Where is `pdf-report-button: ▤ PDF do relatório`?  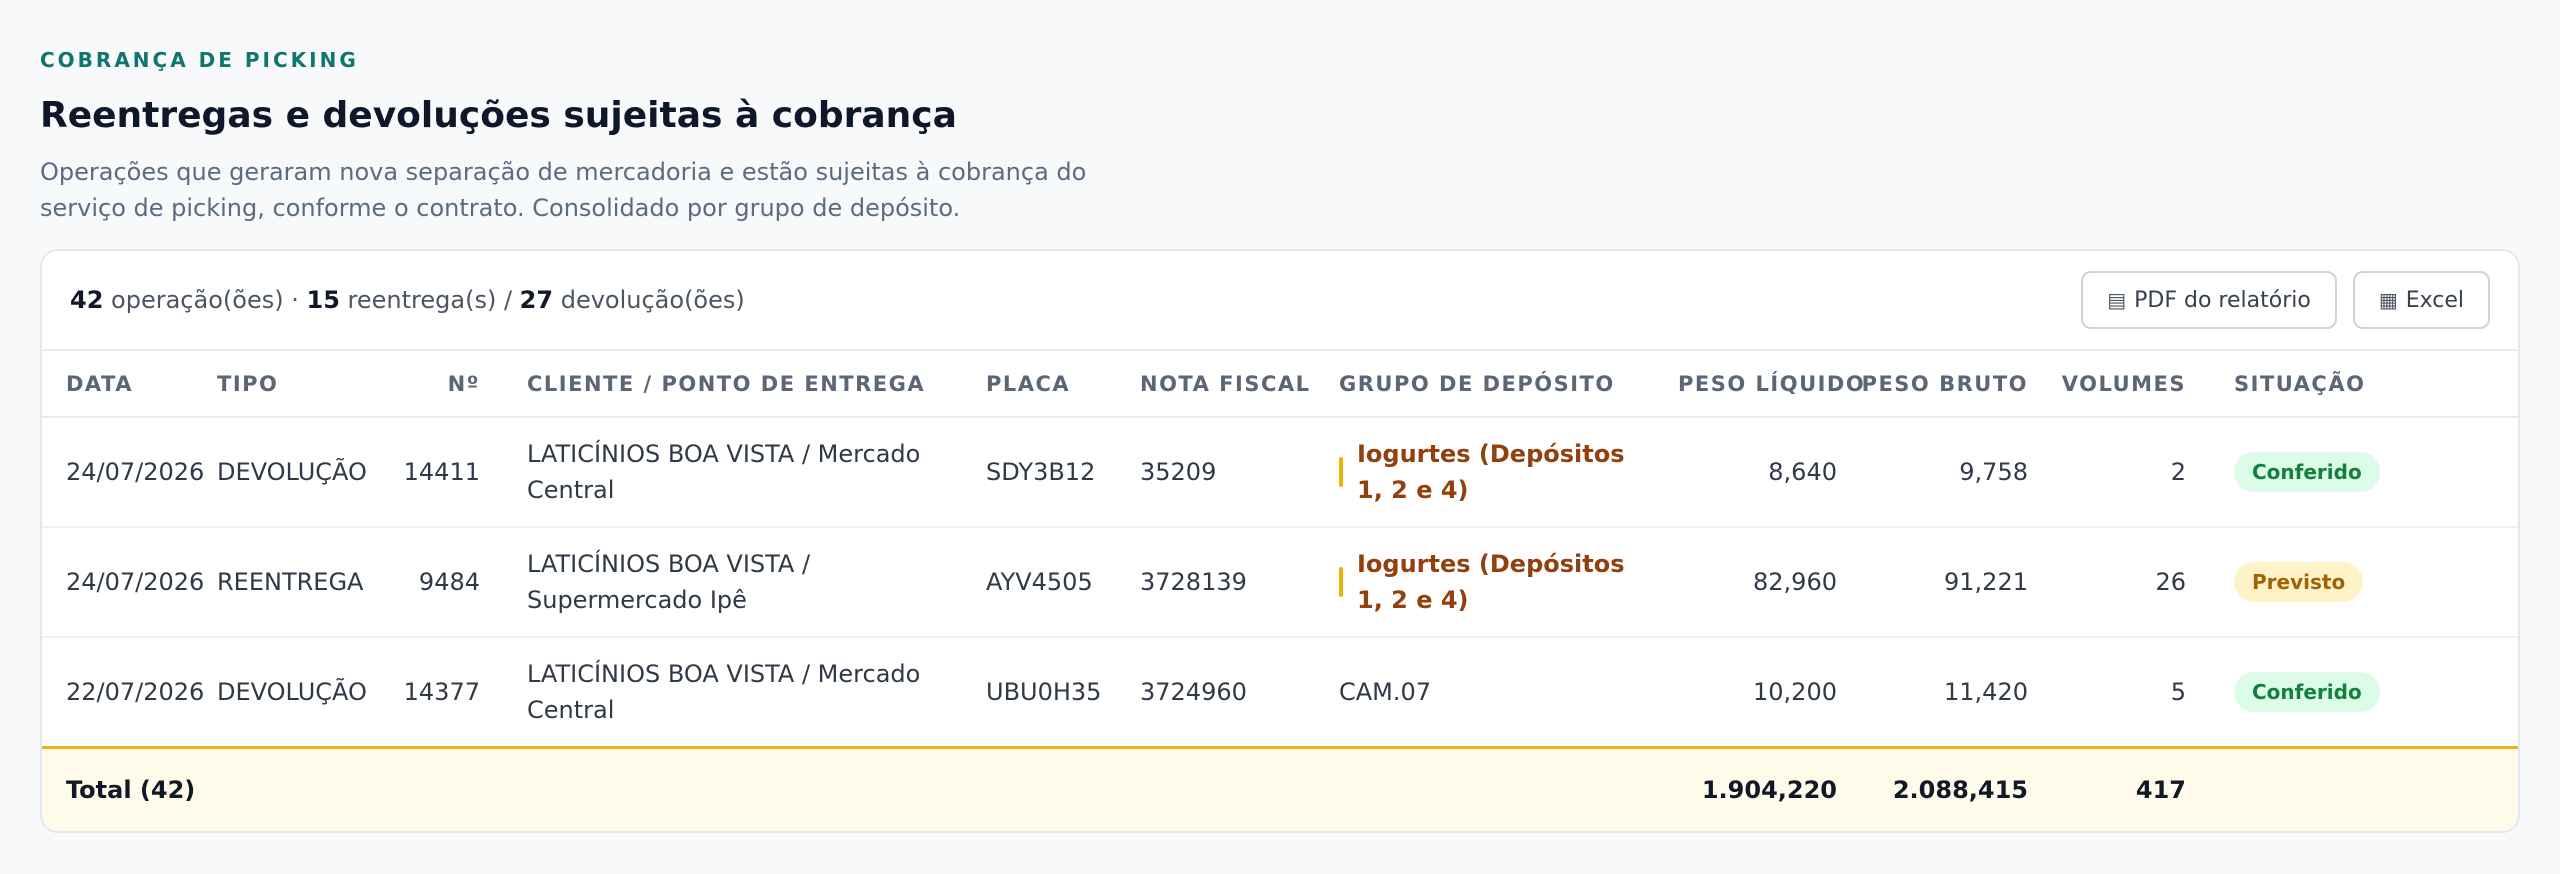 pdf-report-button: ▤ PDF do relatório is located at coordinates (2209, 300).